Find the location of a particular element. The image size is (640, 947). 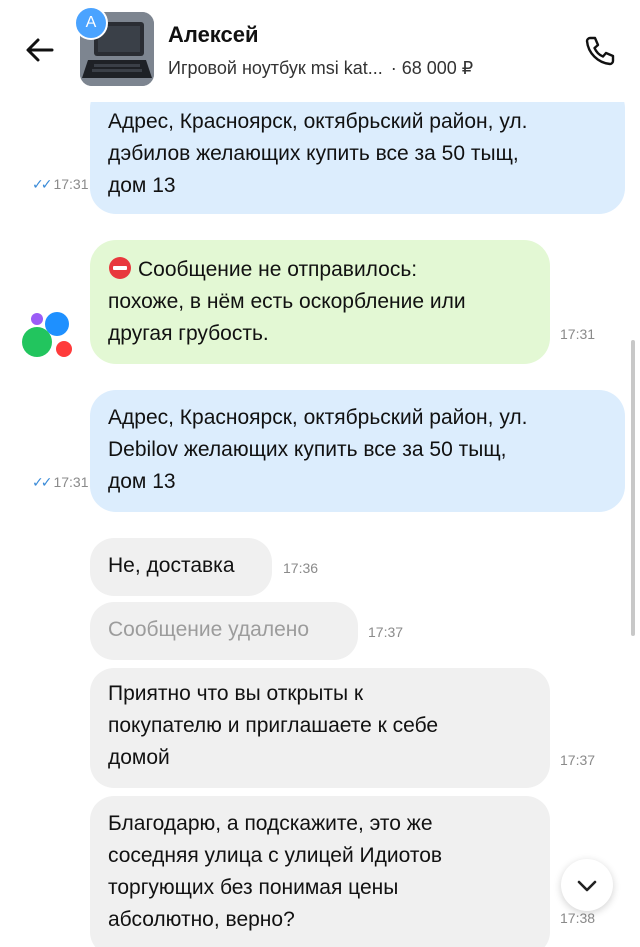

listing-info: Игровой ноутбук msi kat... · 68 000 ₽ is located at coordinates (320, 68).